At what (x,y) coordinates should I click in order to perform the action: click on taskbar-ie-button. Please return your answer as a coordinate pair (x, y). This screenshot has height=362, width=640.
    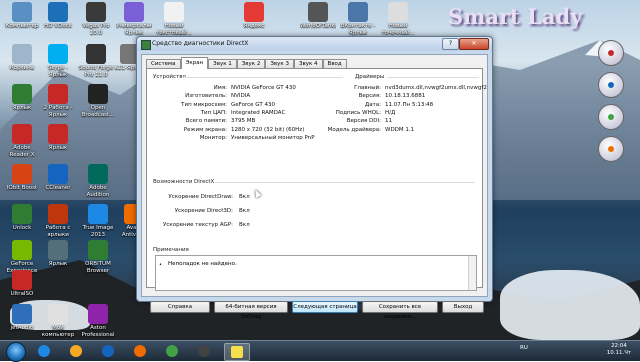
    Looking at the image, I should click on (44, 351).